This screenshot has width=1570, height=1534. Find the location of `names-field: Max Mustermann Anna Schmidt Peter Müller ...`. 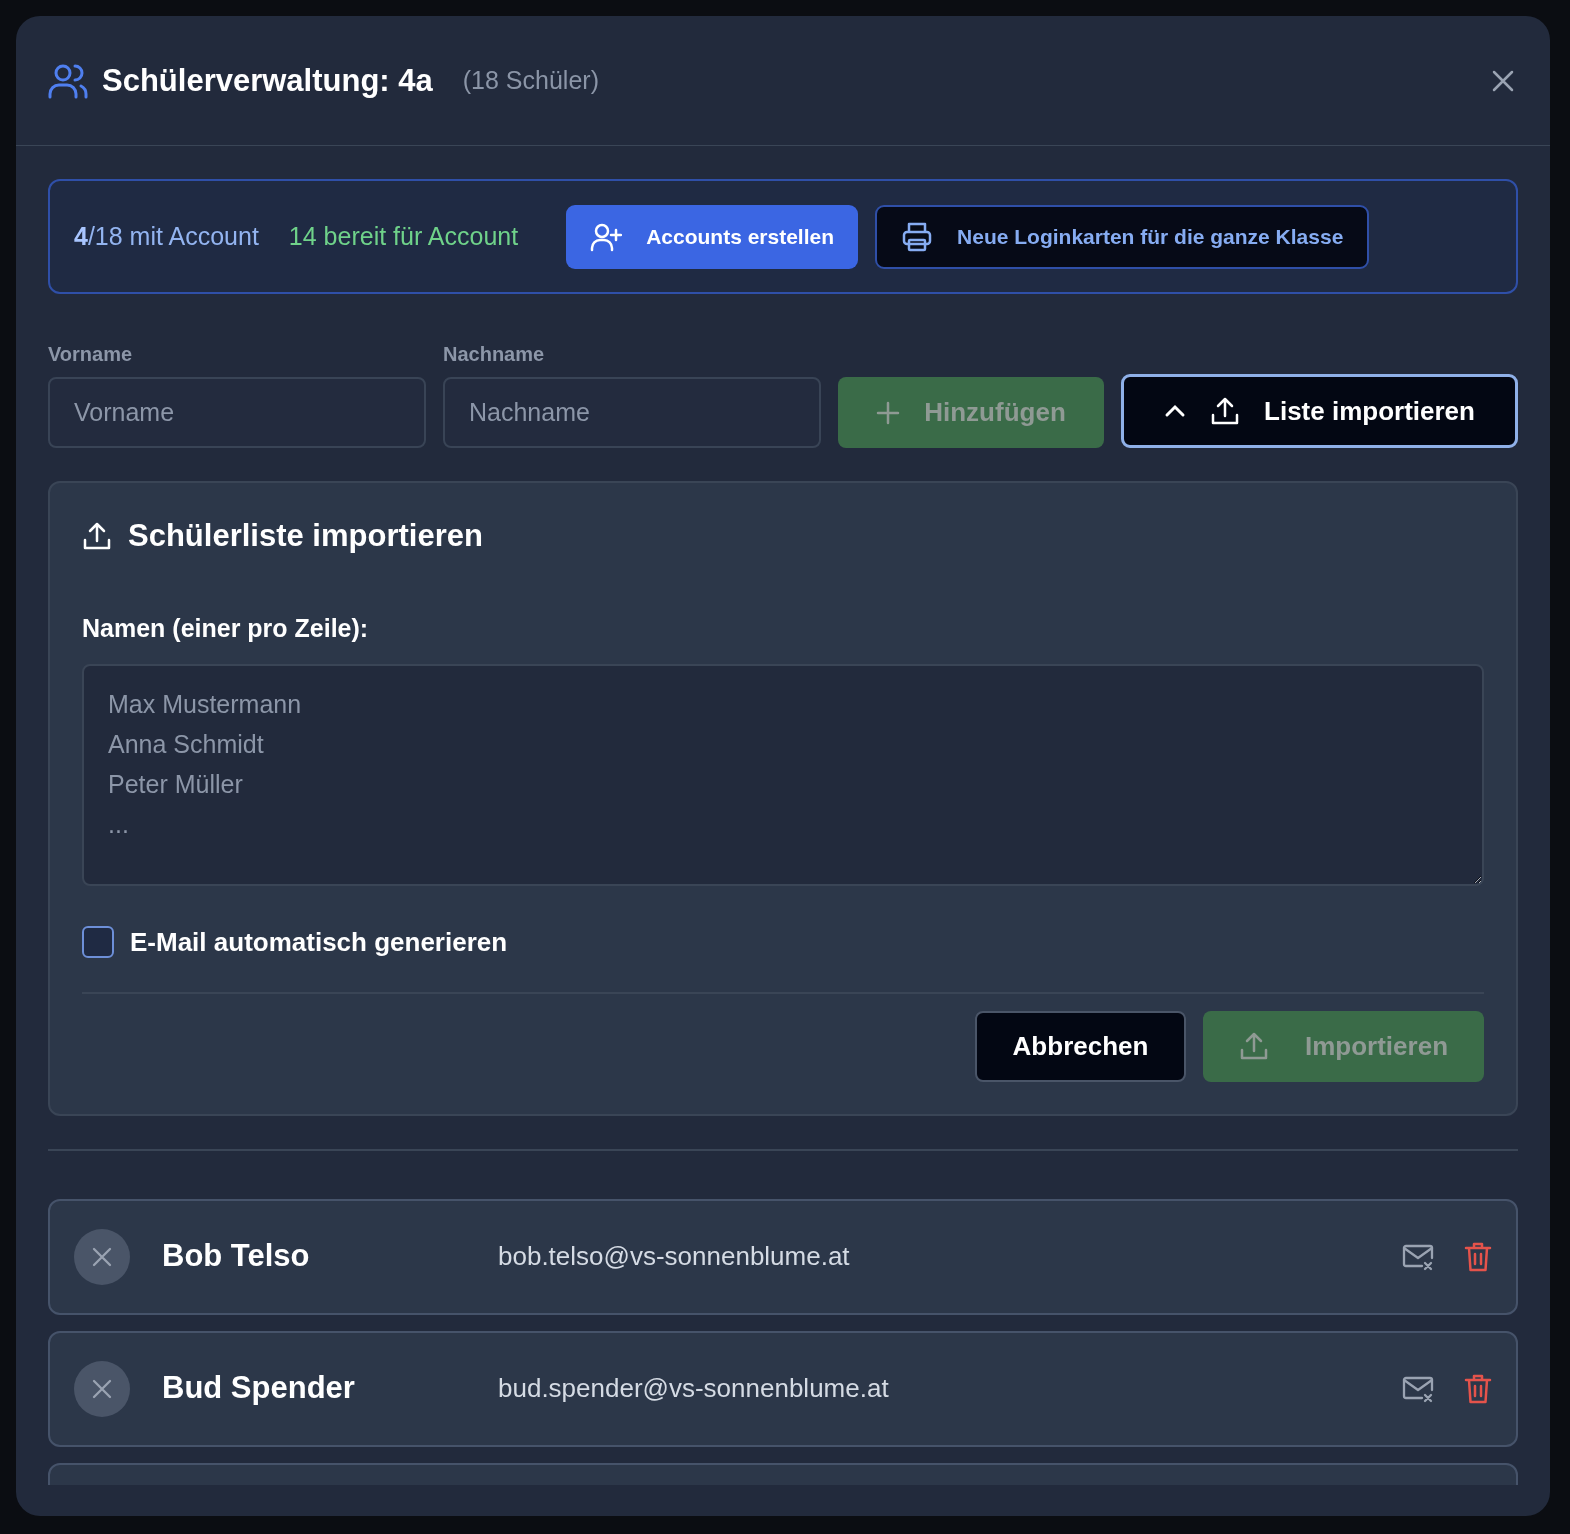

names-field: Max Mustermann Anna Schmidt Peter Müller ... is located at coordinates (783, 774).